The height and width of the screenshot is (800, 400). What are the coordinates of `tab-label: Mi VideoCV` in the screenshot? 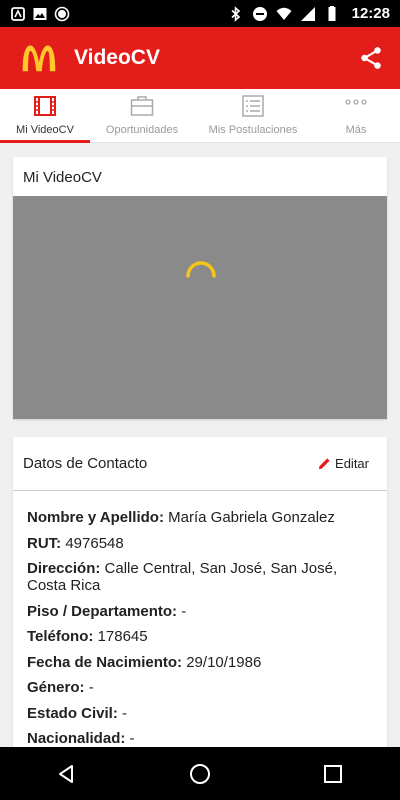 It's located at (45, 130).